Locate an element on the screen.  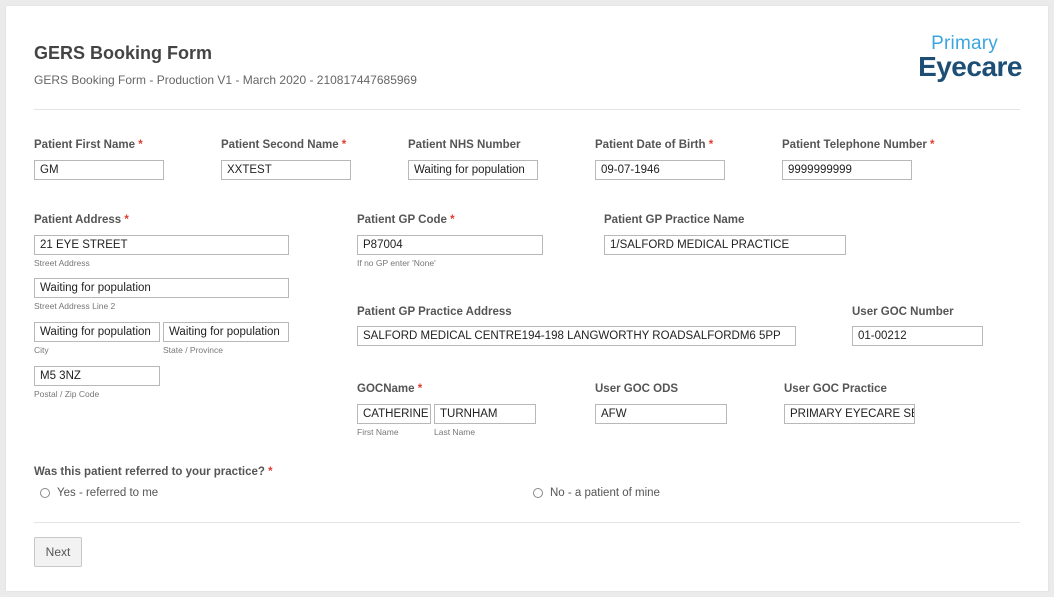
nhs-number-label: Patient NHS Number is located at coordinates (464, 145).